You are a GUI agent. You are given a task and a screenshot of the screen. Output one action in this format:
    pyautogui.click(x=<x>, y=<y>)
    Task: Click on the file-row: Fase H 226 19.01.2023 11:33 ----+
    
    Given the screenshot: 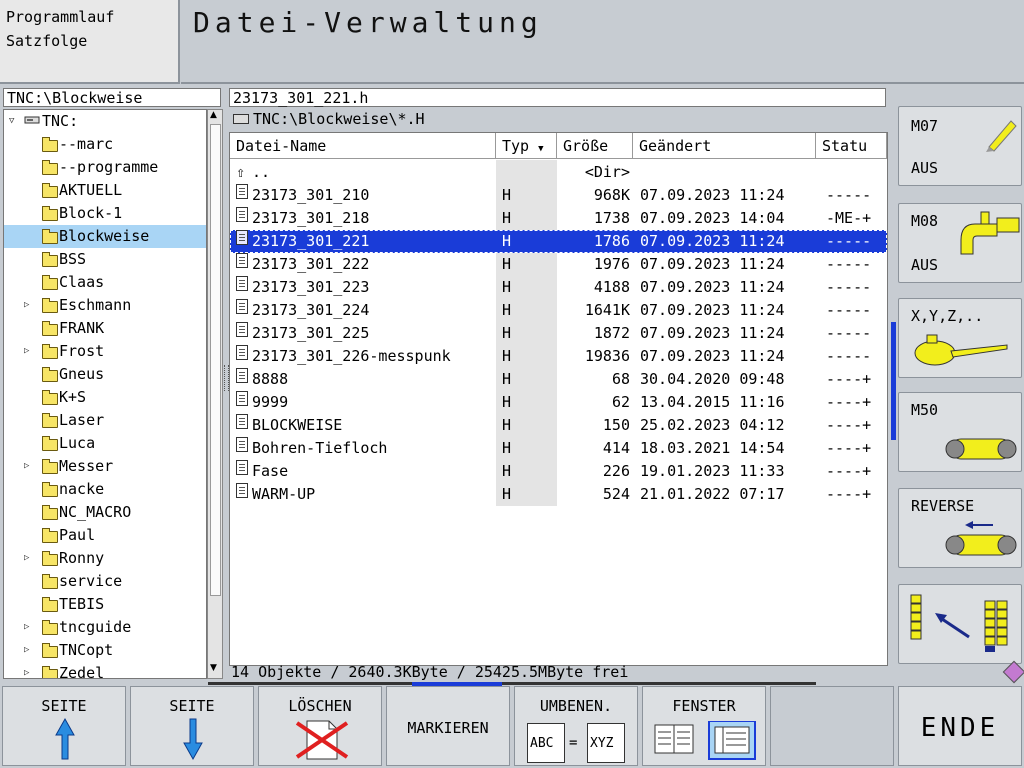 What is the action you would take?
    pyautogui.click(x=558, y=471)
    